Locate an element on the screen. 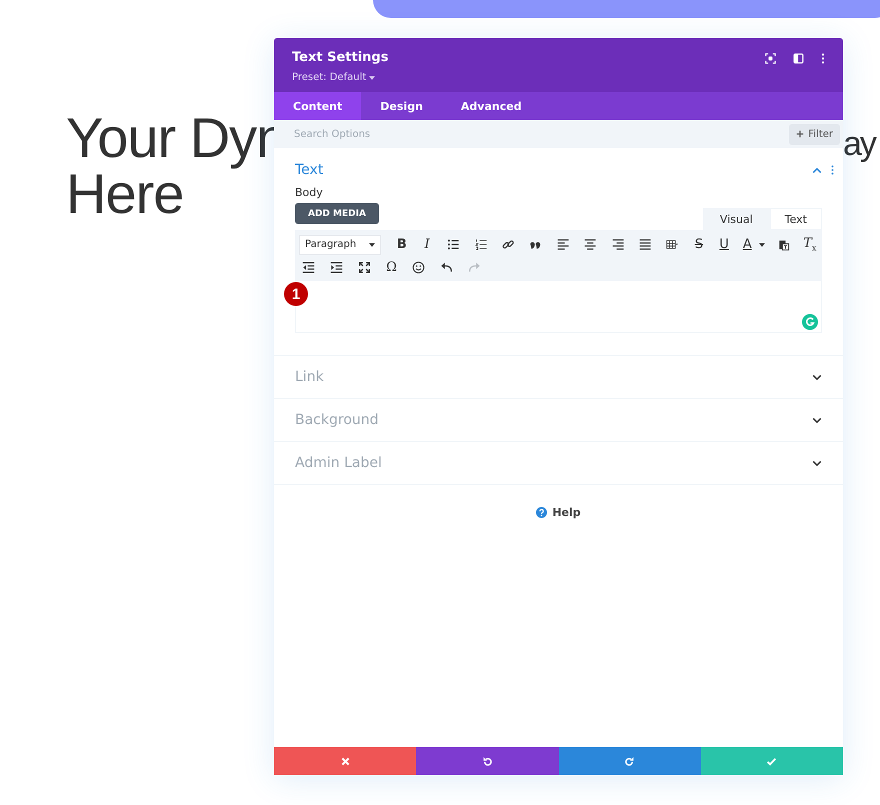 Image resolution: width=880 pixels, height=805 pixels. numbered-list-icon is located at coordinates (480, 244).